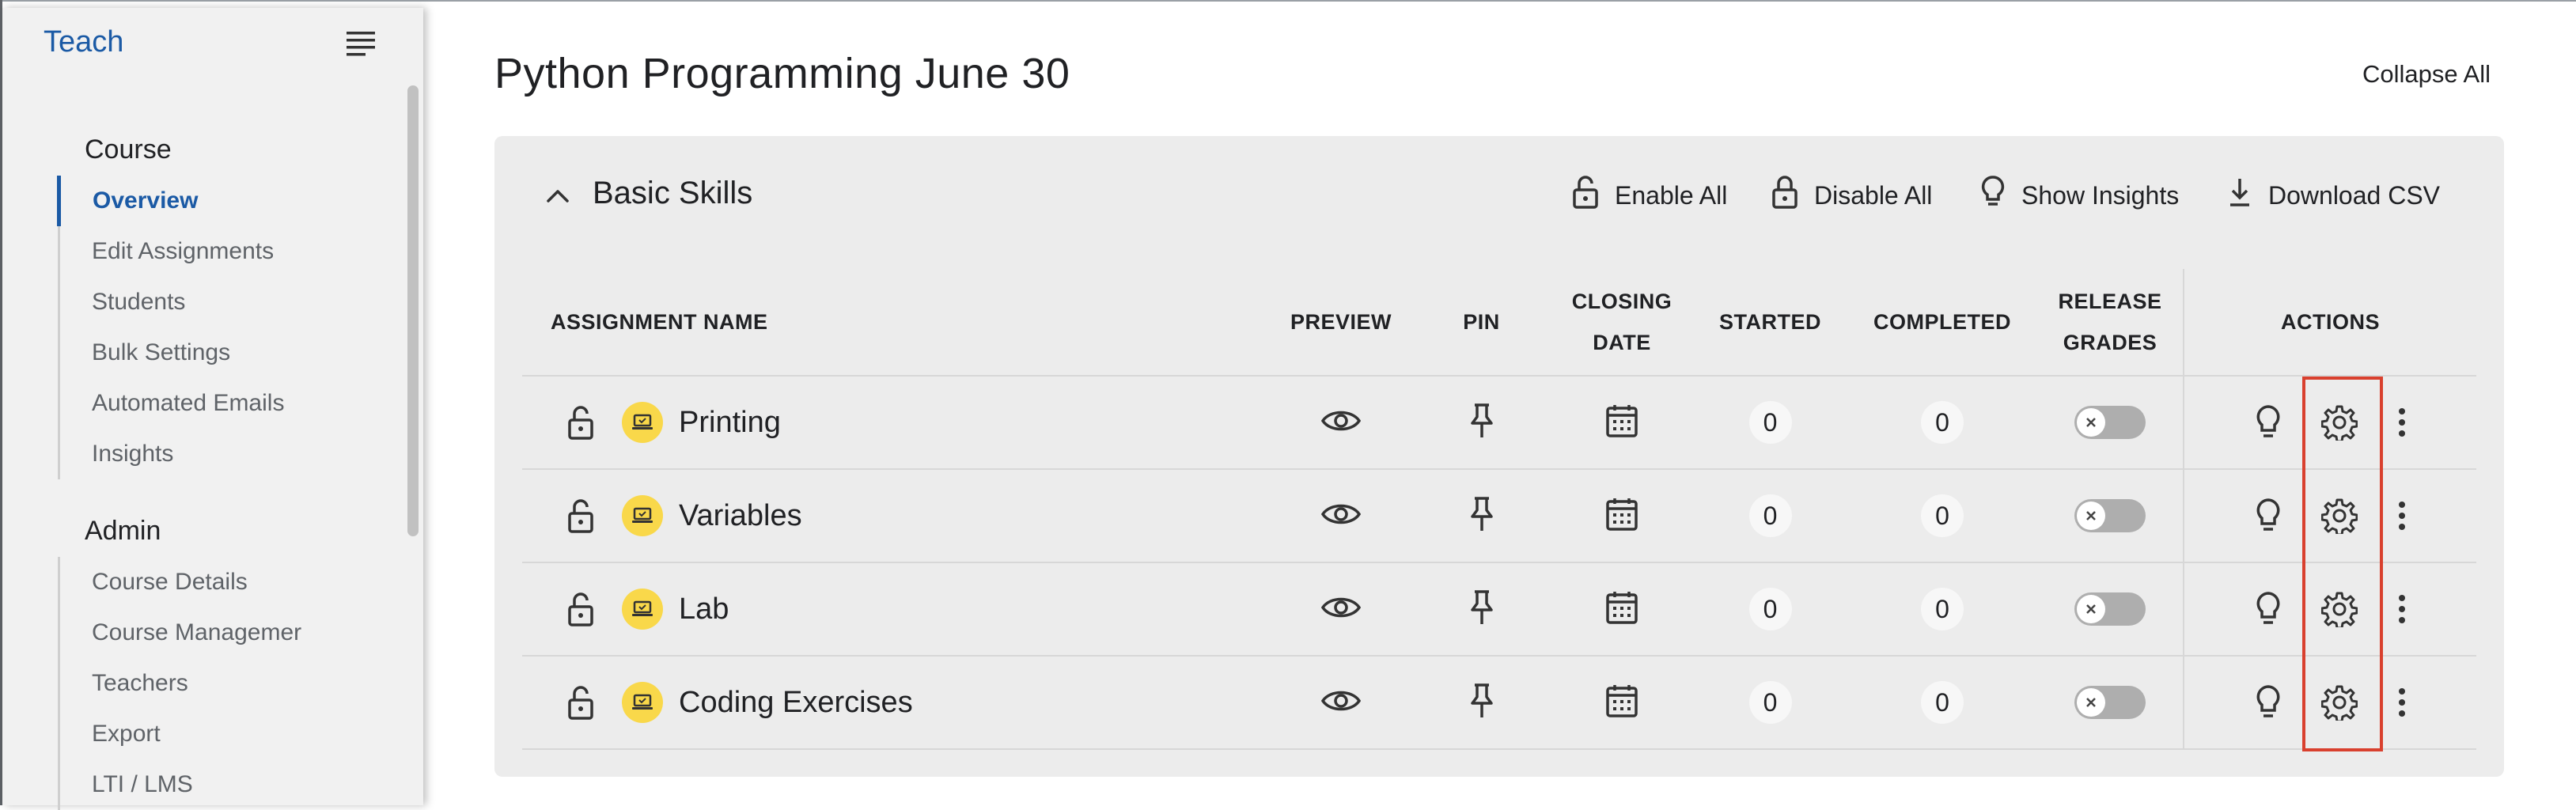 The image size is (2576, 810). I want to click on disable-all-label: Disable All, so click(1873, 195).